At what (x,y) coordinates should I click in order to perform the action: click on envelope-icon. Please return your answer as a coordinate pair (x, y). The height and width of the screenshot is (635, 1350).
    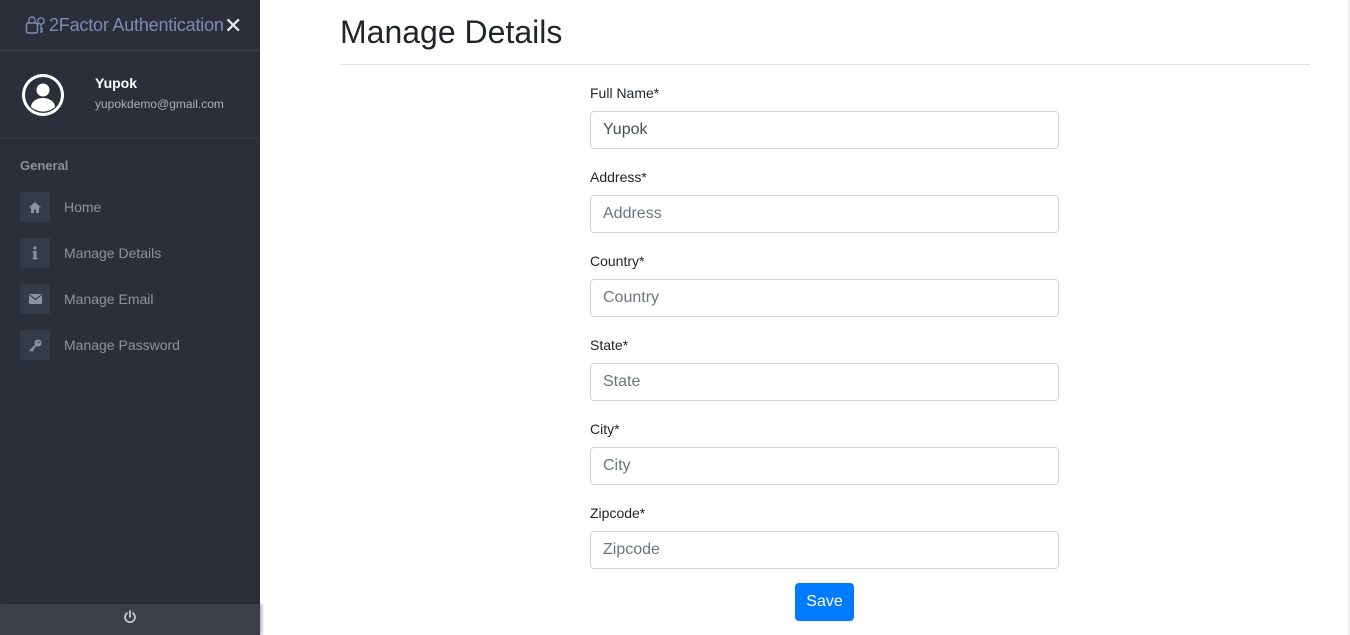
    Looking at the image, I should click on (35, 299).